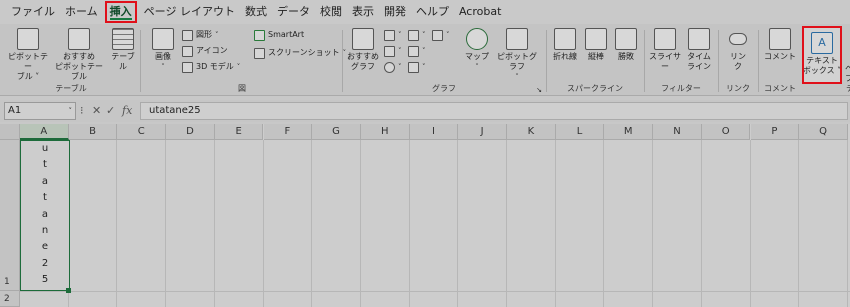 The image size is (850, 307). What do you see at coordinates (413, 51) in the screenshot?
I see `statistic-chart-icon` at bounding box center [413, 51].